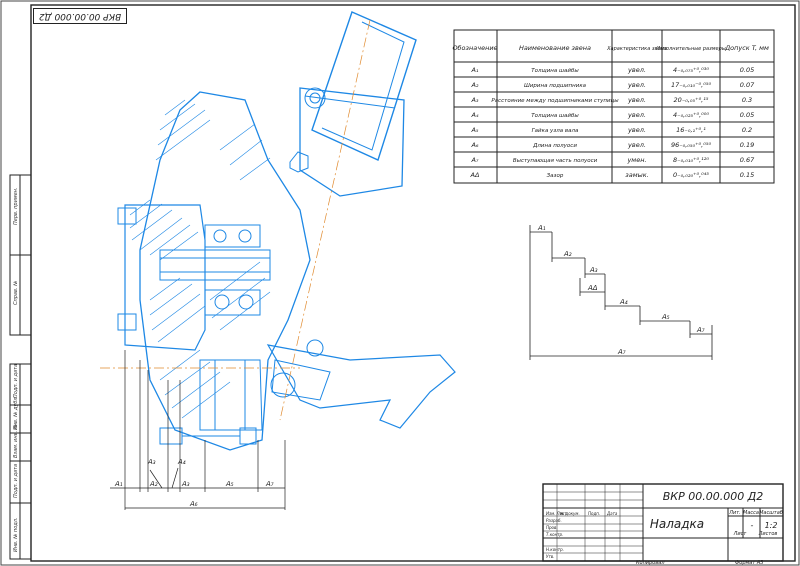 This screenshot has width=800, height=566. Describe the element at coordinates (567, 254) in the screenshot. I see `scheme-label: A₂` at that location.